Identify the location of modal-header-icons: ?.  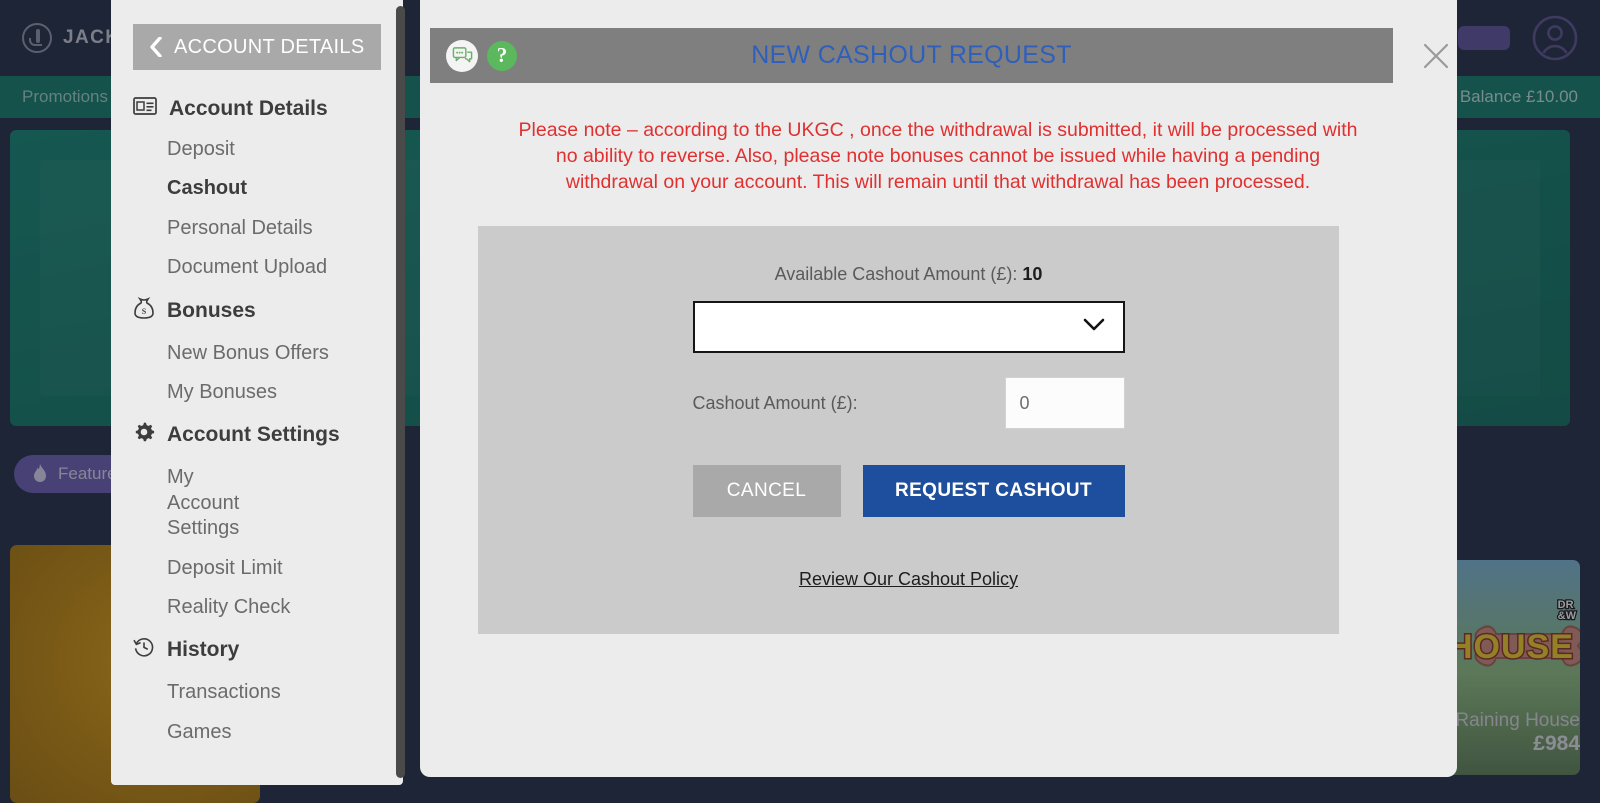
(481, 55).